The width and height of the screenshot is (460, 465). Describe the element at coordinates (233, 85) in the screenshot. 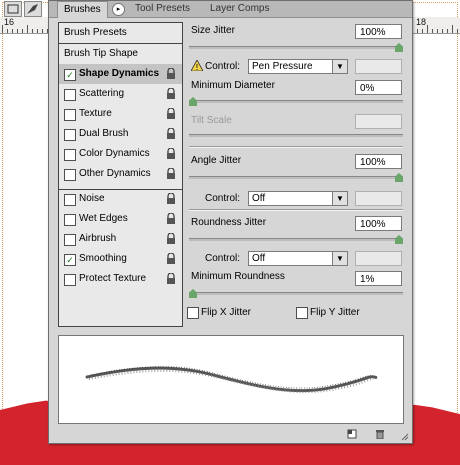

I see `min-diameter-label: Minimum Diameter` at that location.